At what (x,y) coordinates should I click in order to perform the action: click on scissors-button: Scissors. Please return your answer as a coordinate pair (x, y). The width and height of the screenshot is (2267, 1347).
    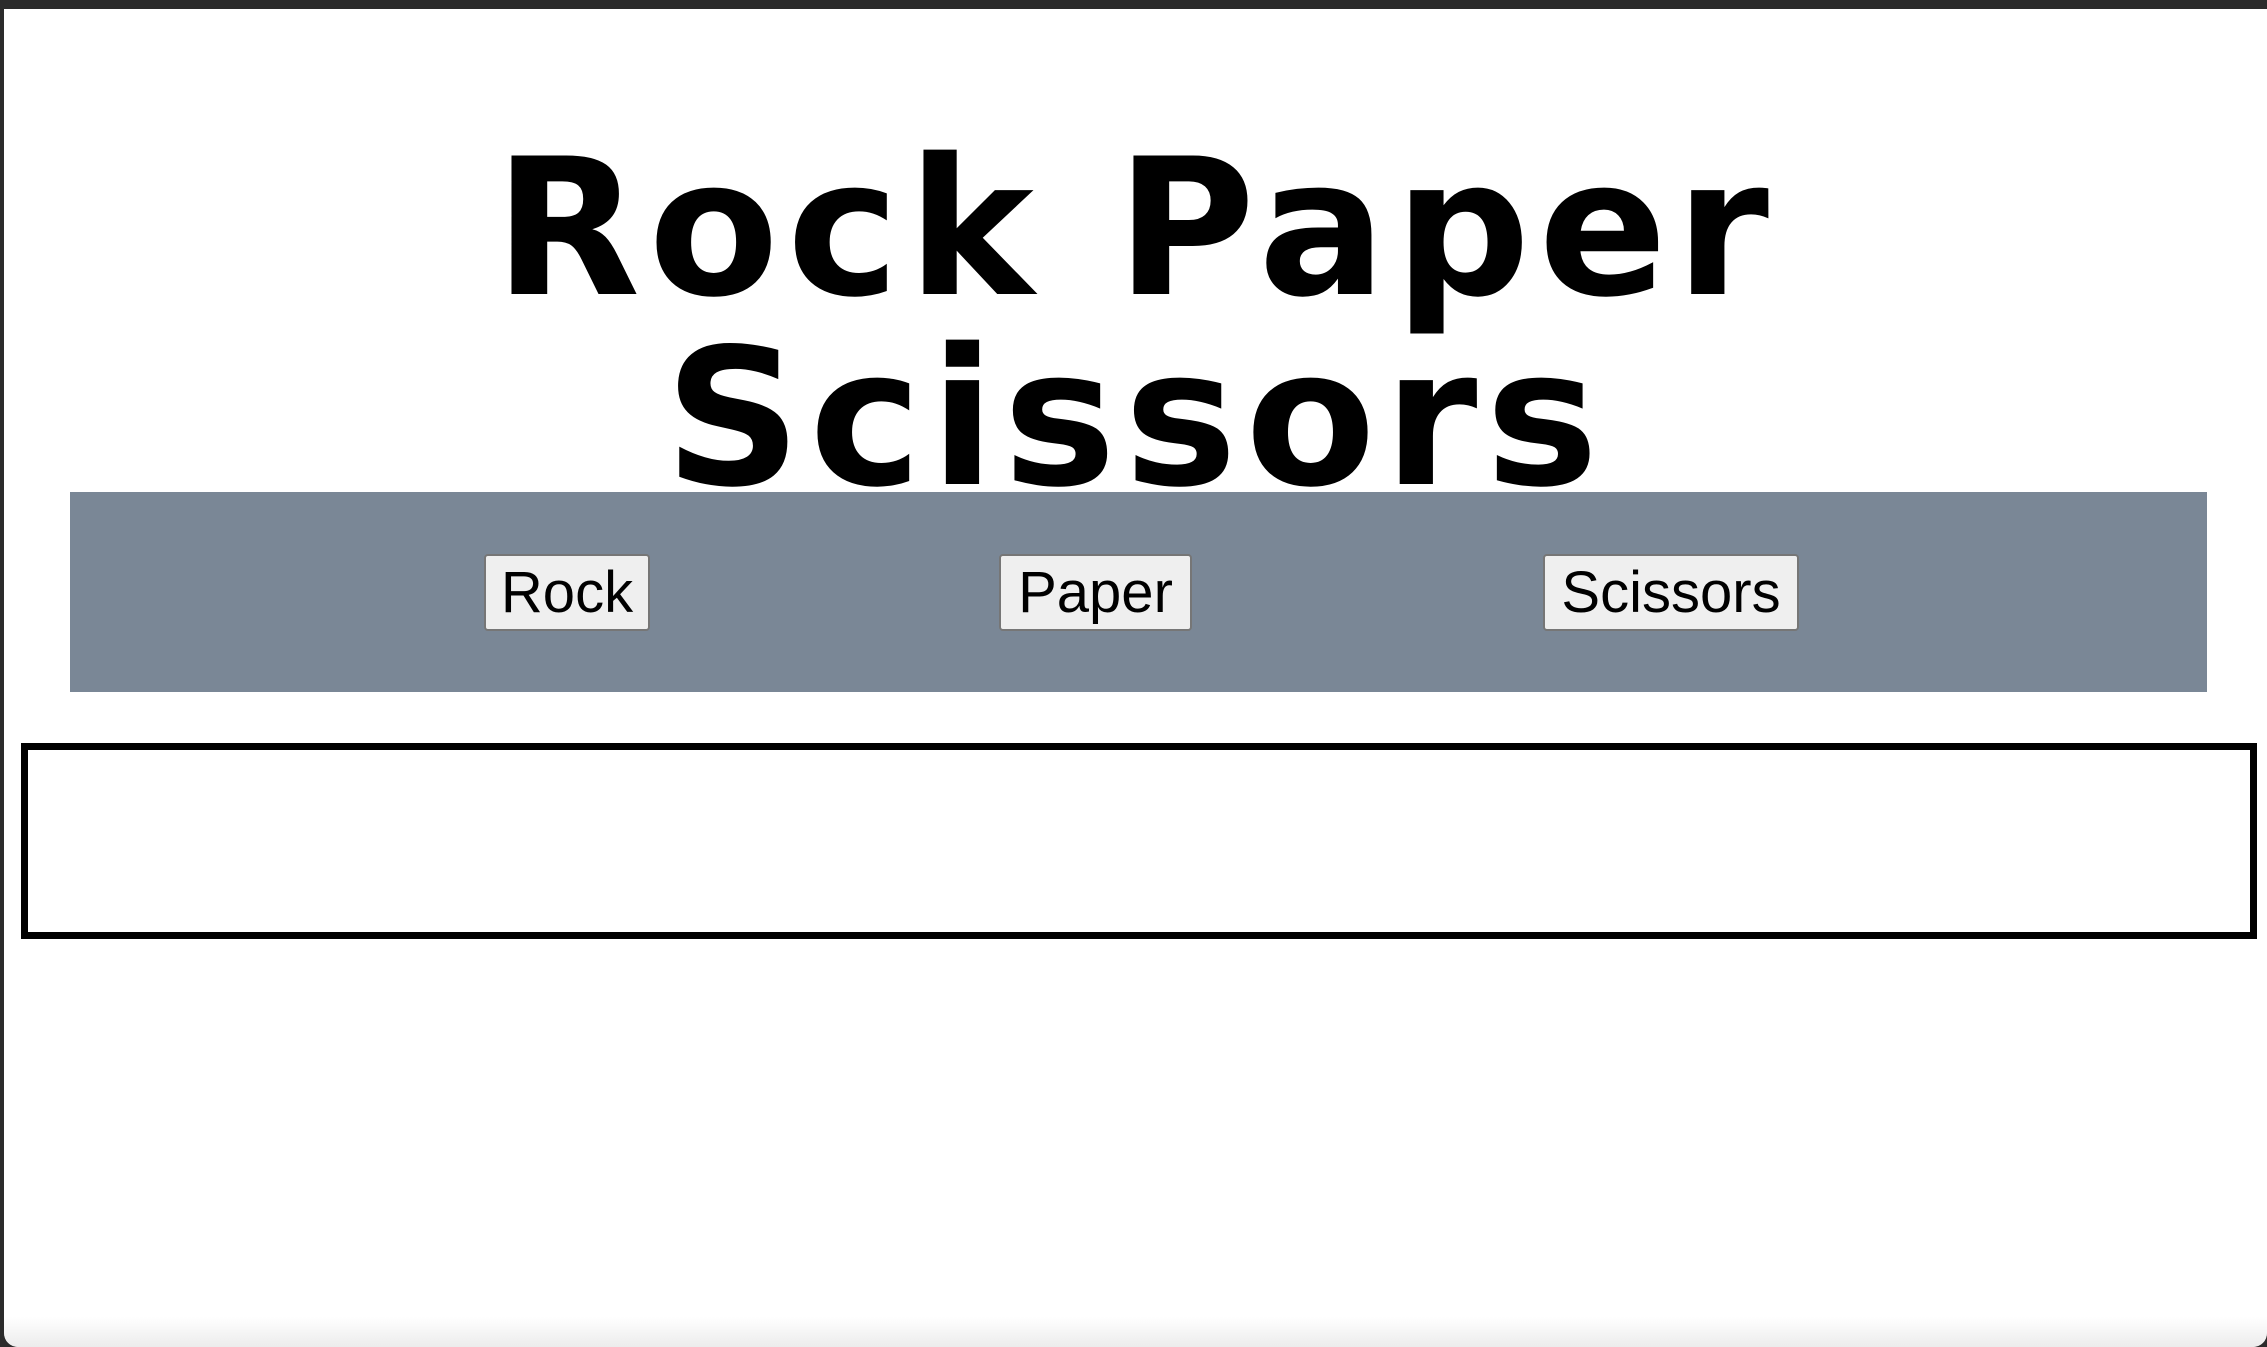
    Looking at the image, I should click on (1671, 592).